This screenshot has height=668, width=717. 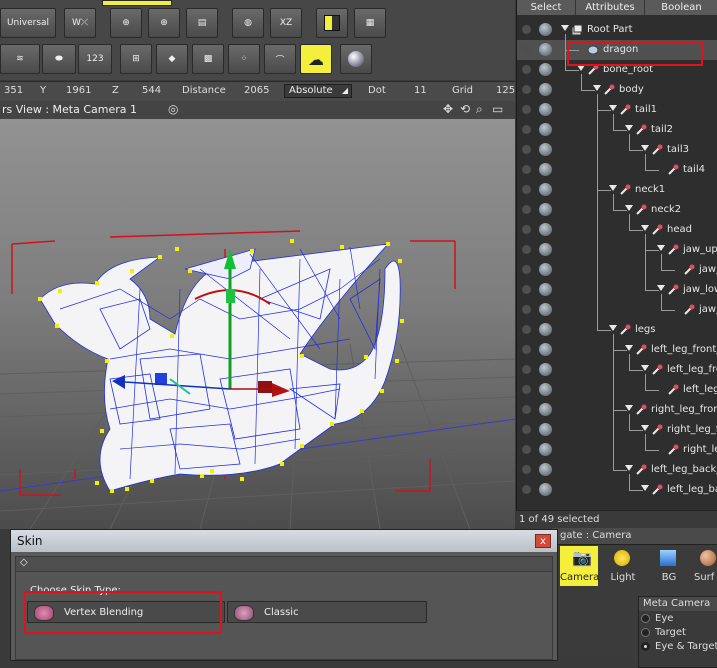 I want to click on numeric-button: 123, so click(x=95, y=59).